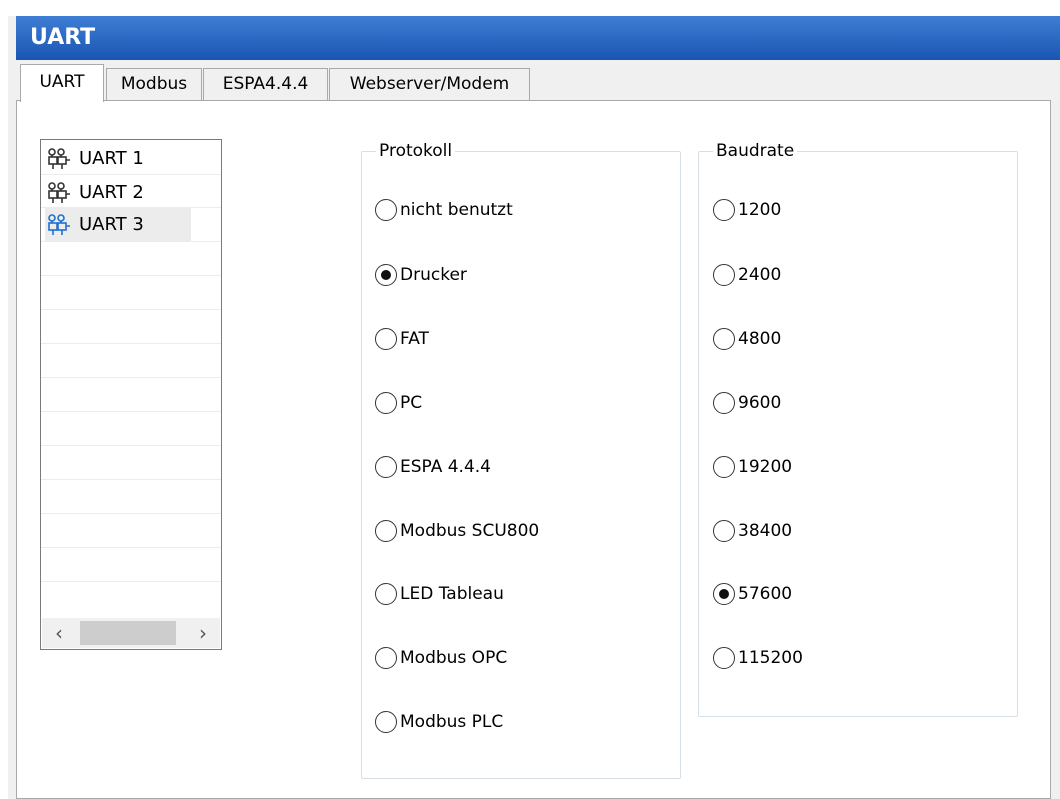 This screenshot has height=799, width=1060. What do you see at coordinates (59, 633) in the screenshot?
I see `scroll-left-arrow-icon: ‹` at bounding box center [59, 633].